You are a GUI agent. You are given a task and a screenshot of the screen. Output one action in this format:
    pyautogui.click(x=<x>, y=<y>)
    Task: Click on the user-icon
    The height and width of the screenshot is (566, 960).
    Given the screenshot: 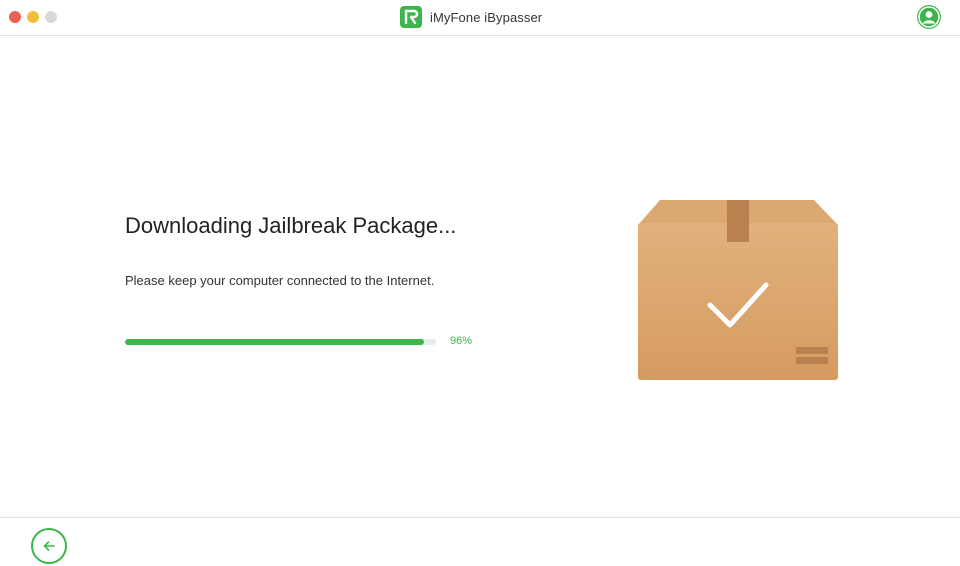 What is the action you would take?
    pyautogui.click(x=929, y=17)
    